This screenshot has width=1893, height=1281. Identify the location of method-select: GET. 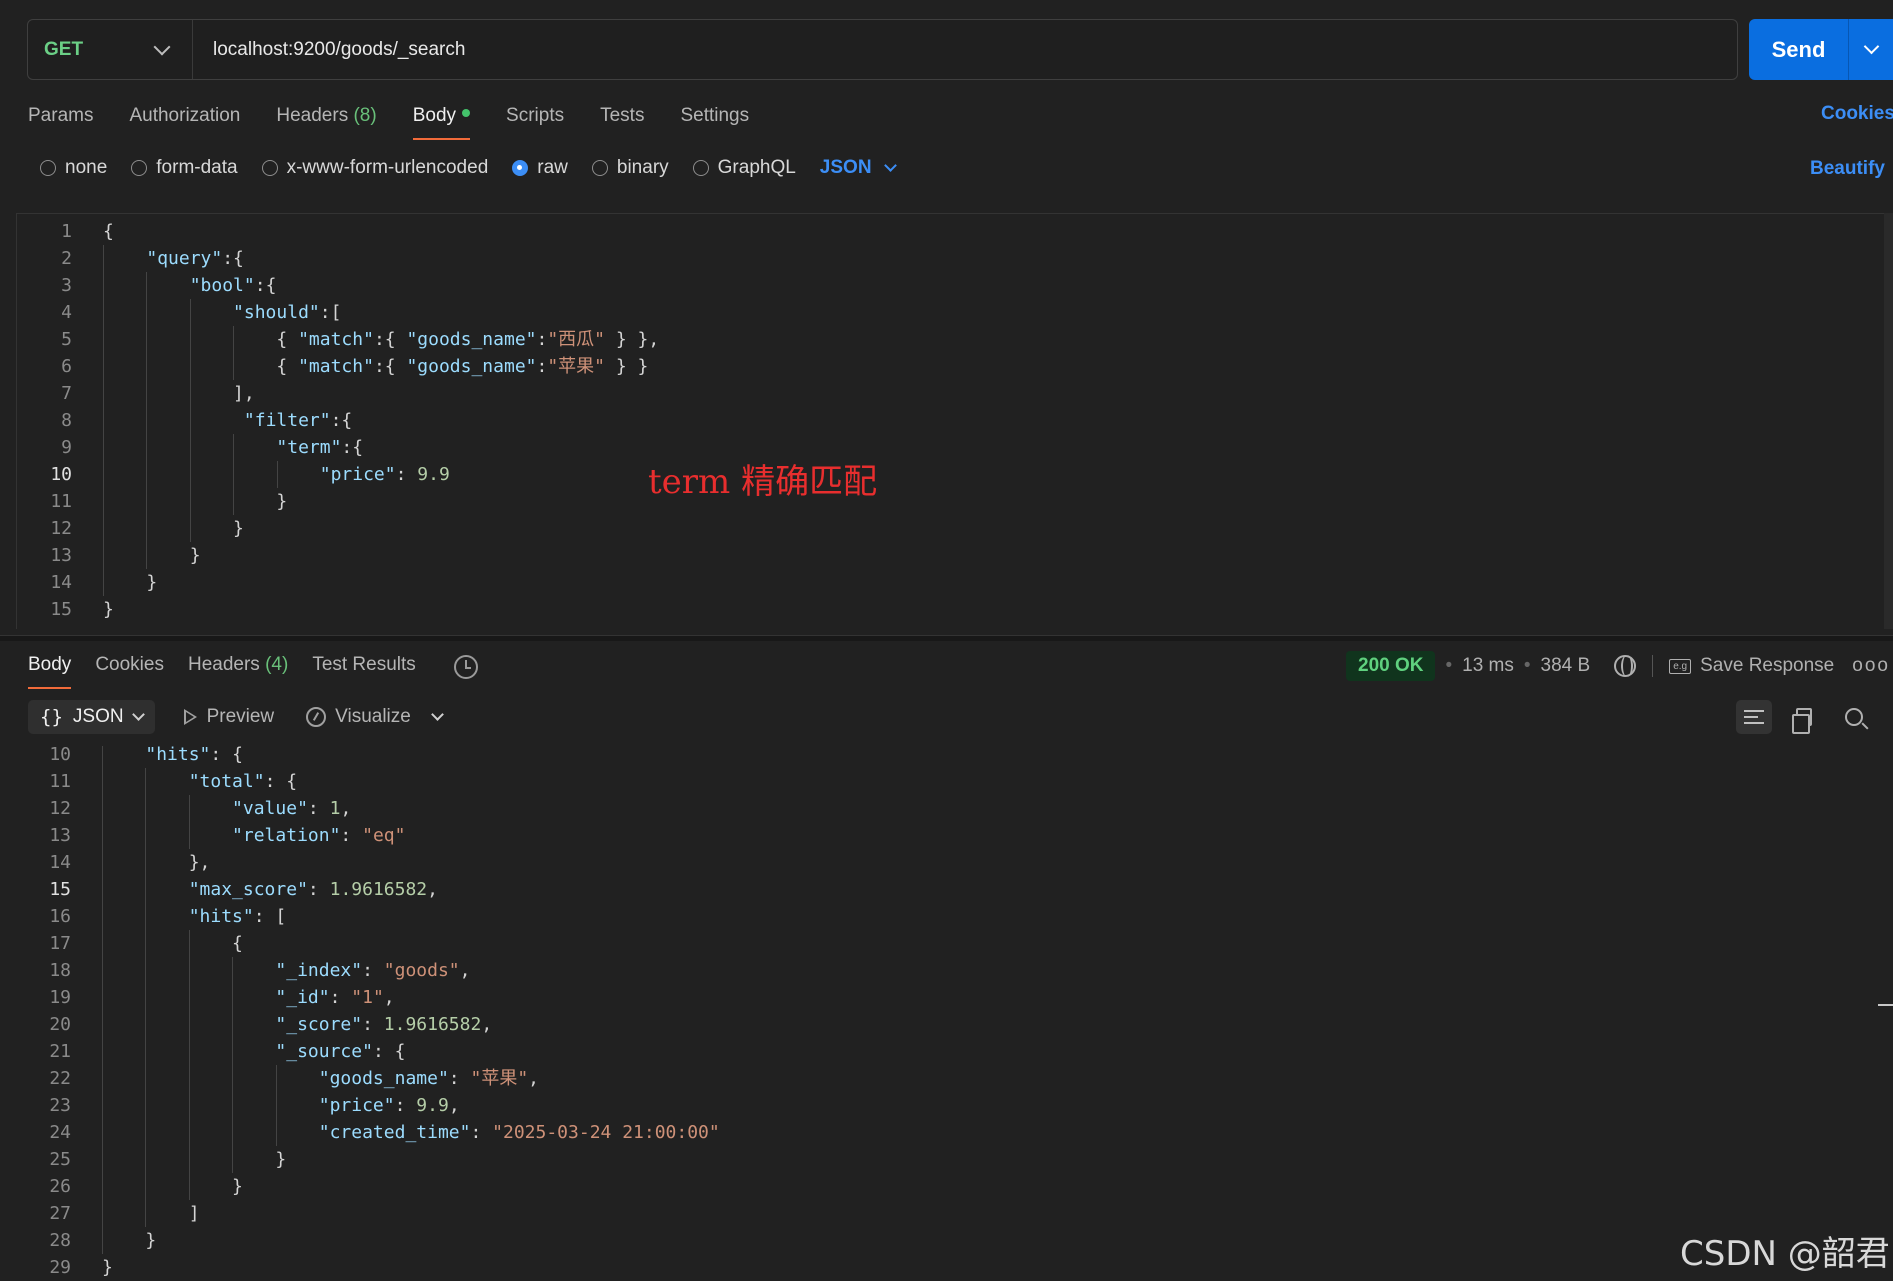
(110, 49).